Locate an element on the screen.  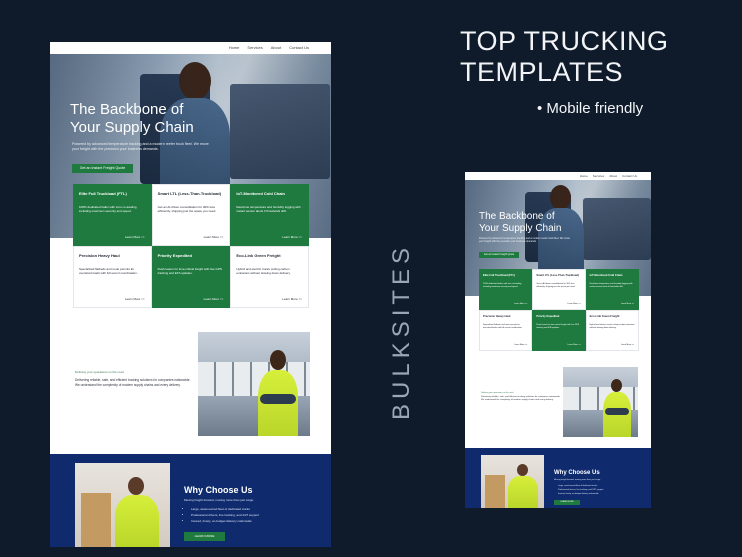
promo-title: TOP TRUCKING TEMPLATES is located at coordinates (595, 57).